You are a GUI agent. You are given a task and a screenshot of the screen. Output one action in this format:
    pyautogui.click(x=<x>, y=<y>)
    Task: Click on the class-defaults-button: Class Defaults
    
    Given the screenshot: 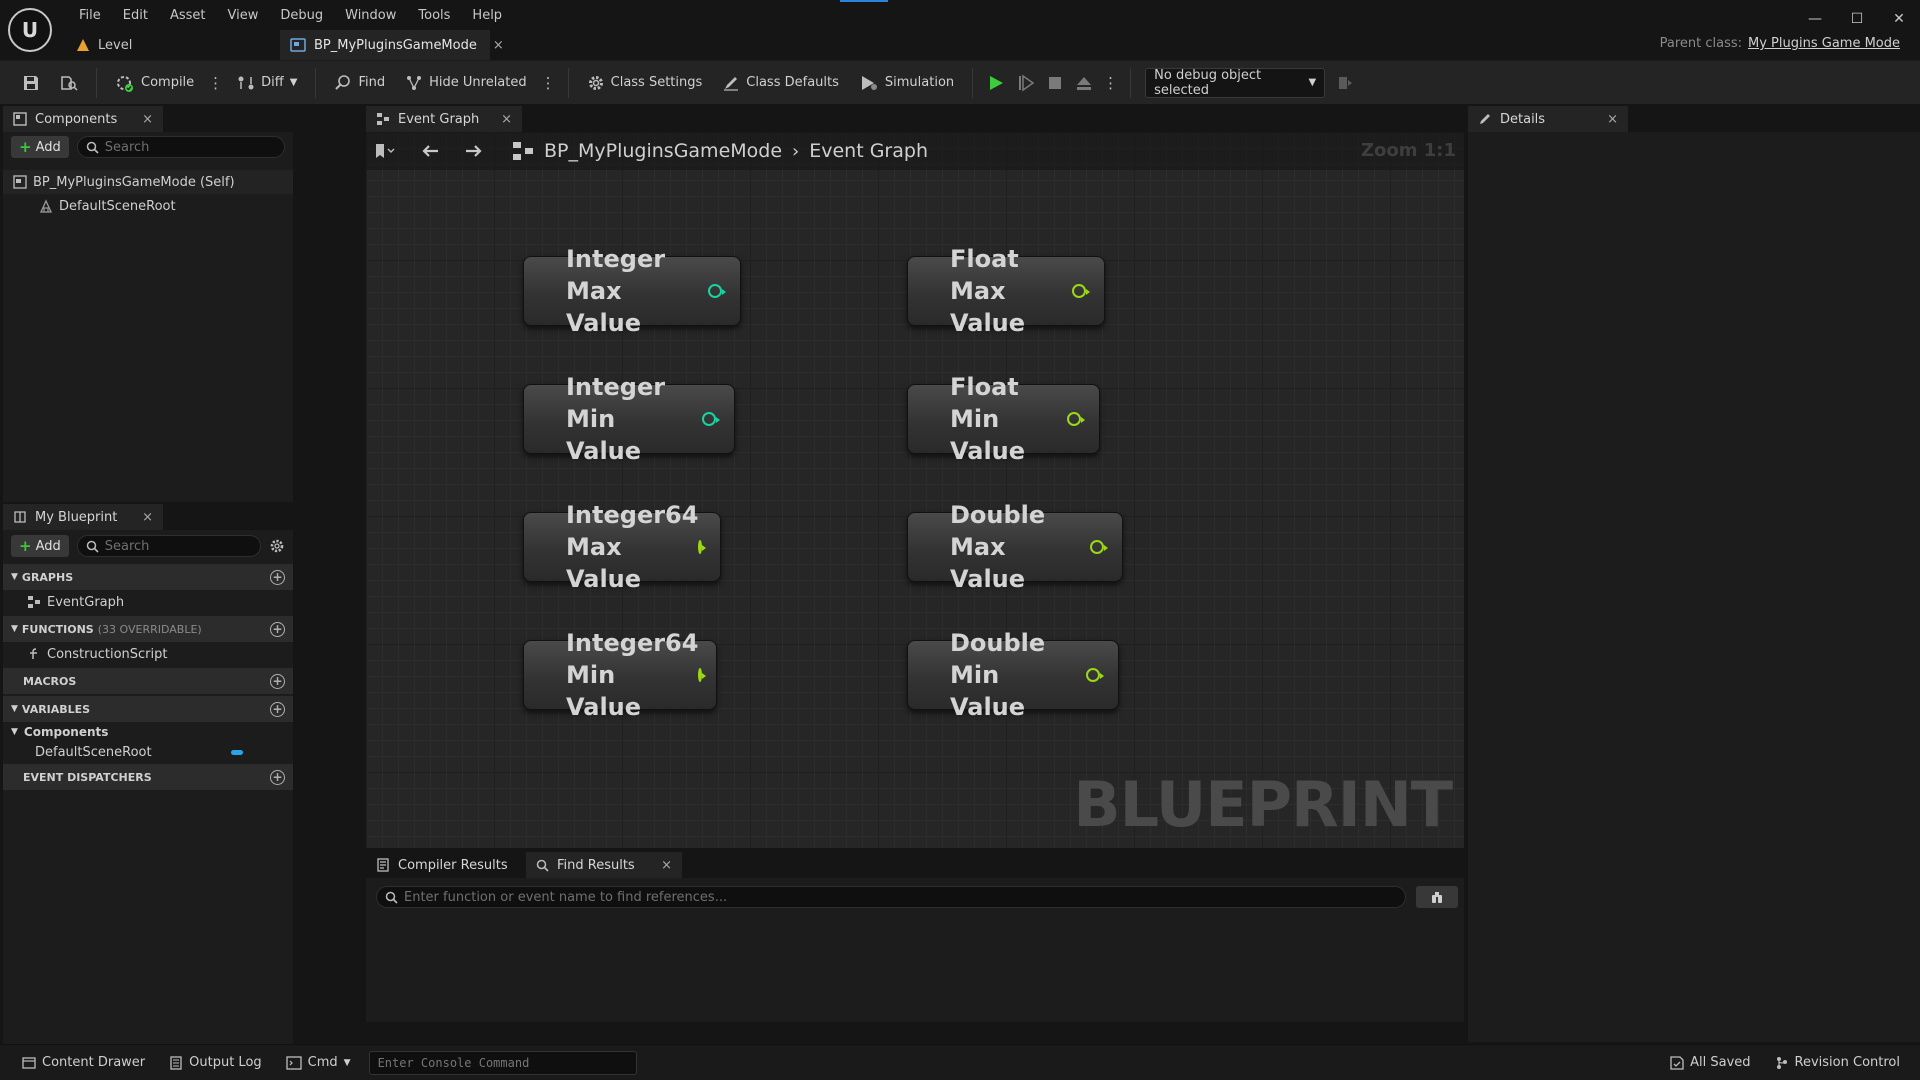 What is the action you would take?
    pyautogui.click(x=780, y=83)
    